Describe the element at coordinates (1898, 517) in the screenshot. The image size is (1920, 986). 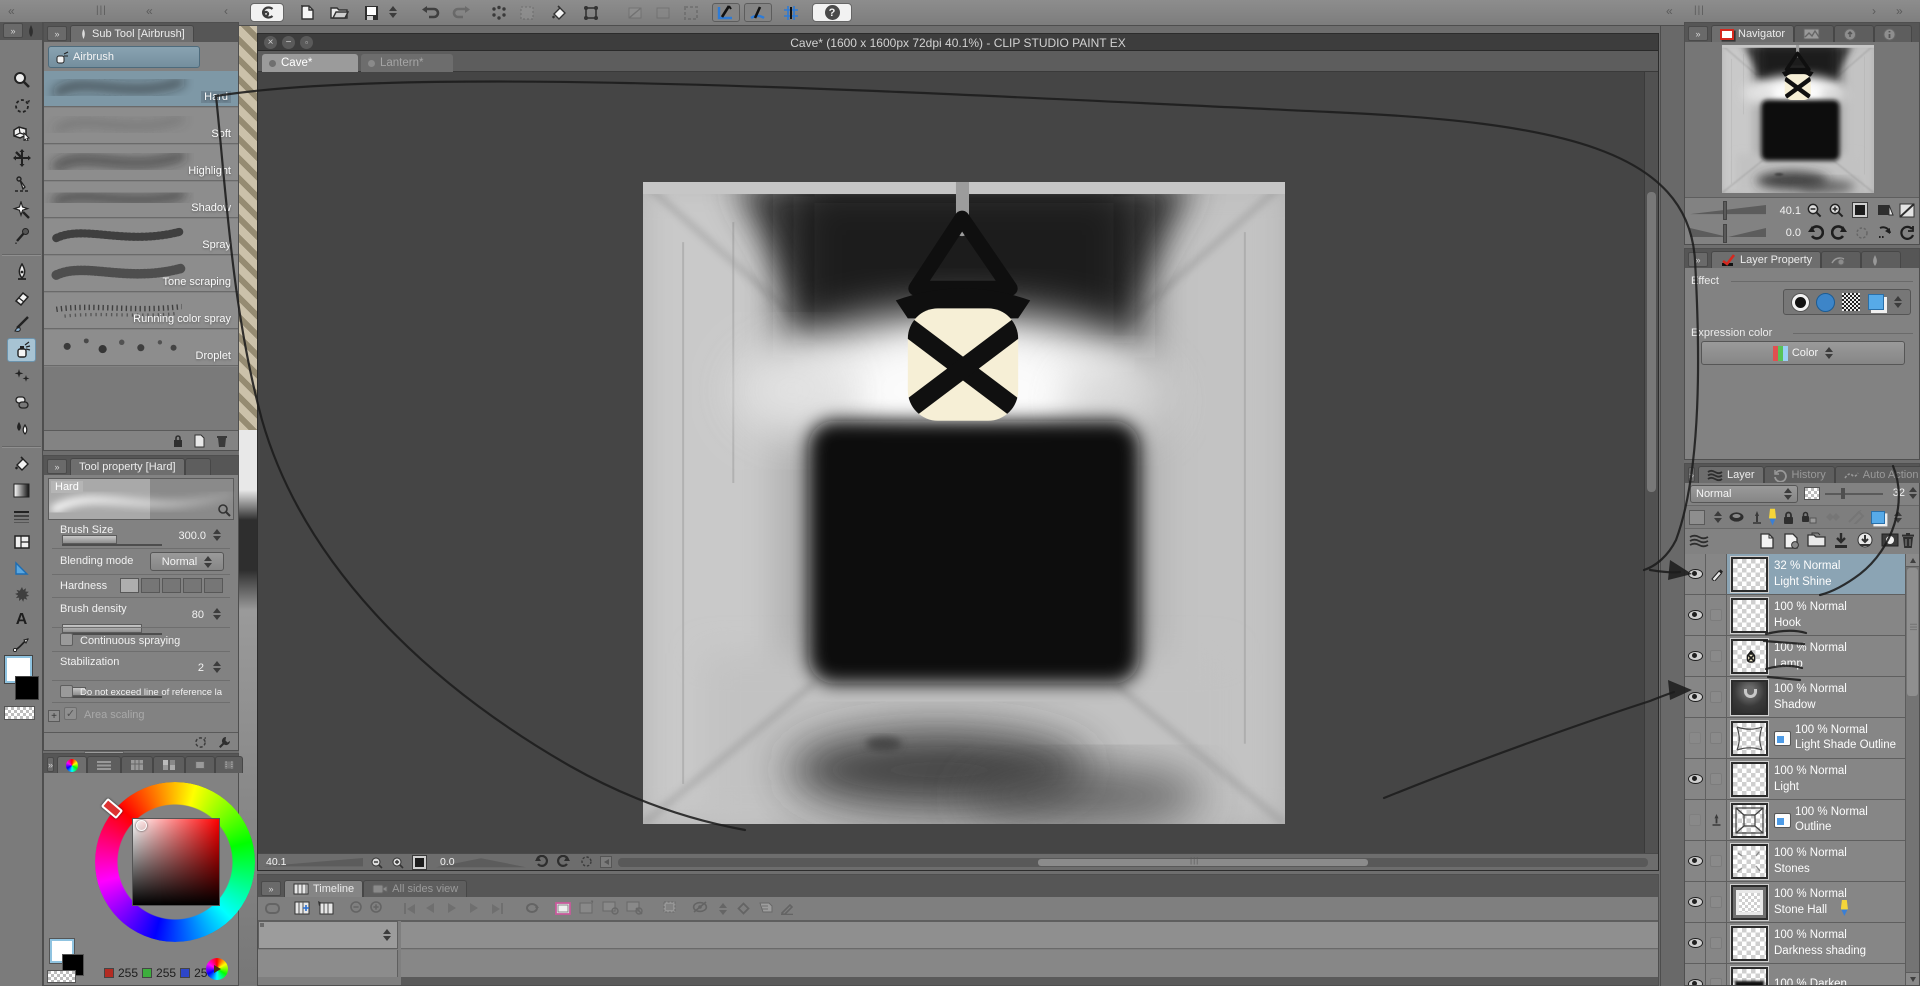
I see `layer-color-spinner` at that location.